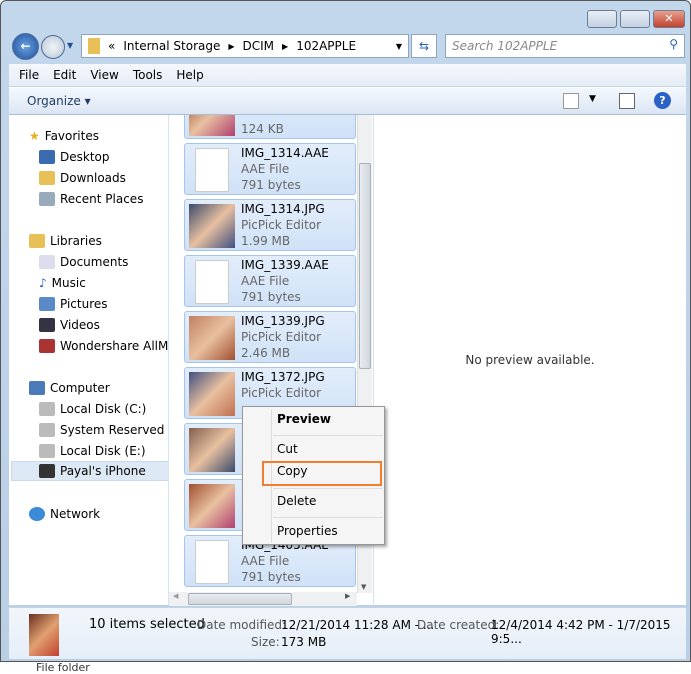  Describe the element at coordinates (148, 75) in the screenshot. I see `menu-tools: Tools` at that location.